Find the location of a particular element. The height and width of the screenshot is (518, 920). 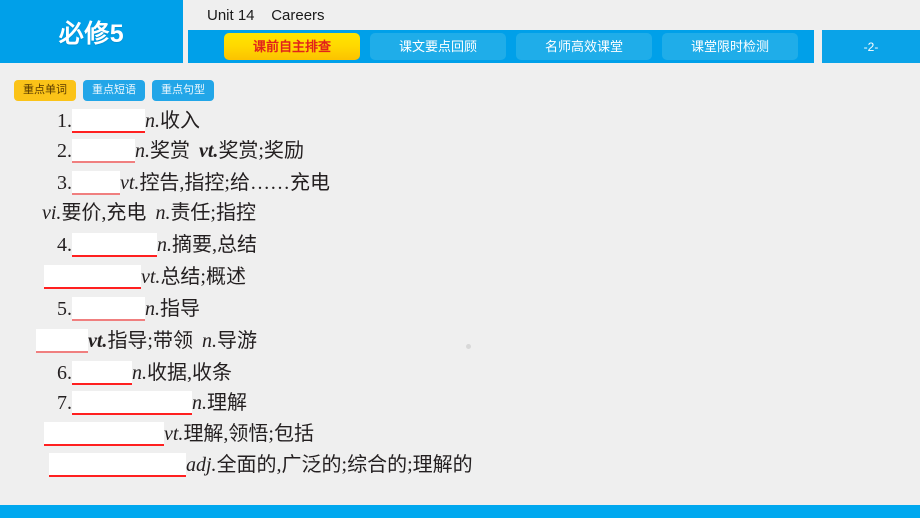

entry-number-3: 3. is located at coordinates (64, 183).